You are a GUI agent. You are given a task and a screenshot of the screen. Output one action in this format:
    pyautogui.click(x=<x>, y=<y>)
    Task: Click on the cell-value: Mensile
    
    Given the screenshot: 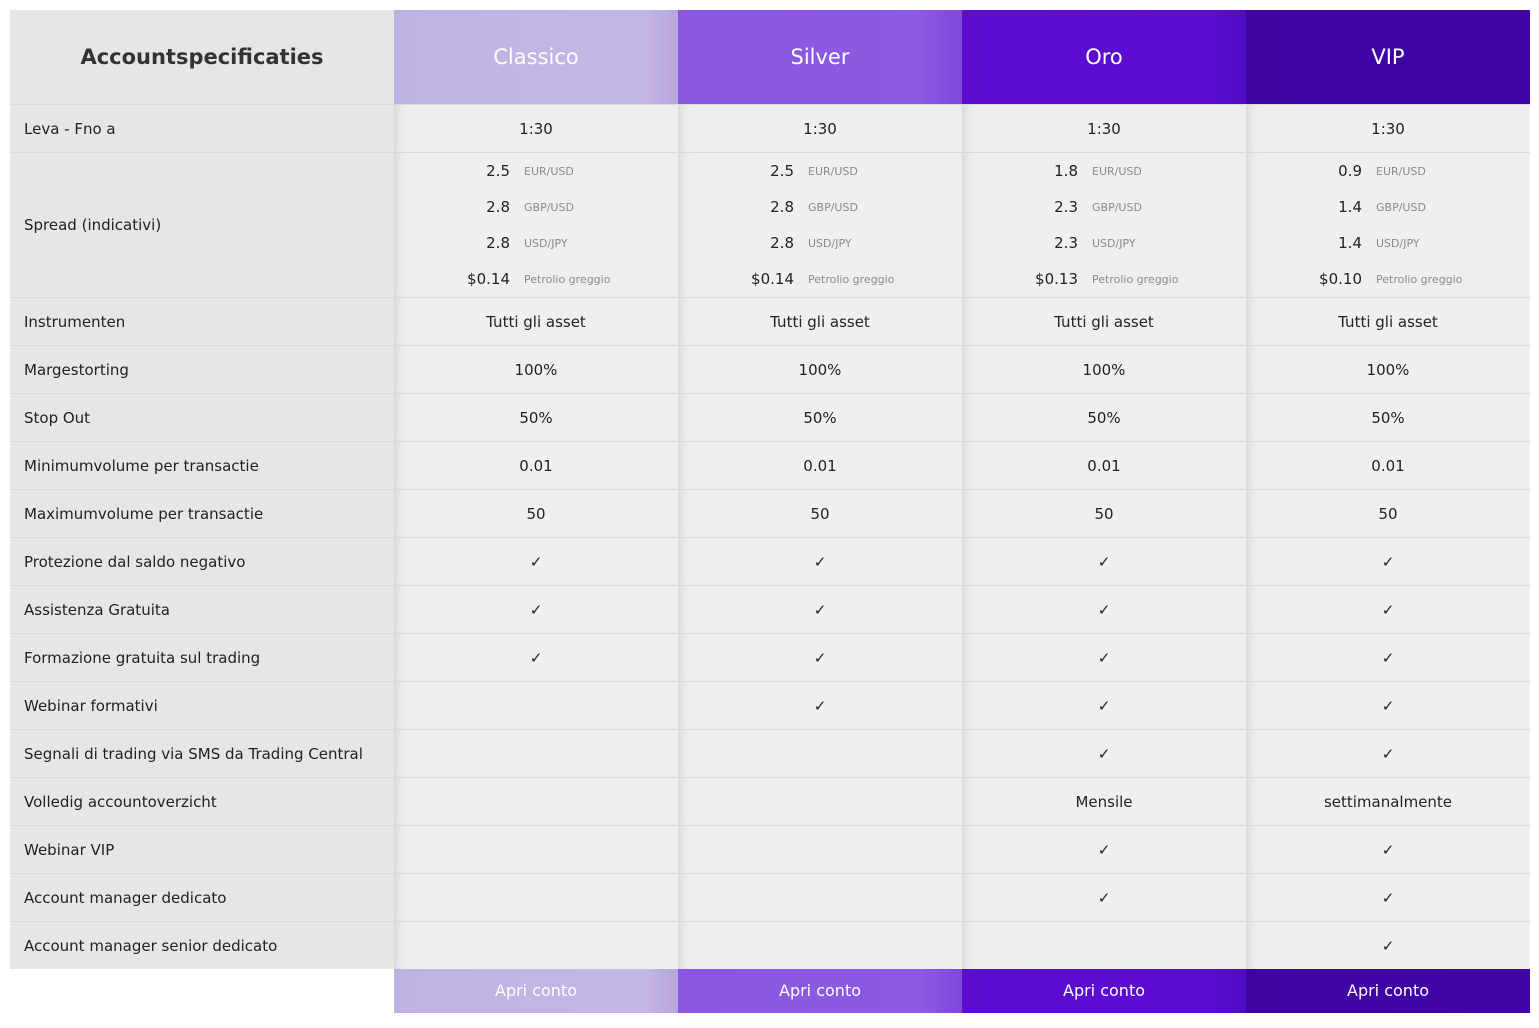 What is the action you would take?
    pyautogui.click(x=1104, y=801)
    